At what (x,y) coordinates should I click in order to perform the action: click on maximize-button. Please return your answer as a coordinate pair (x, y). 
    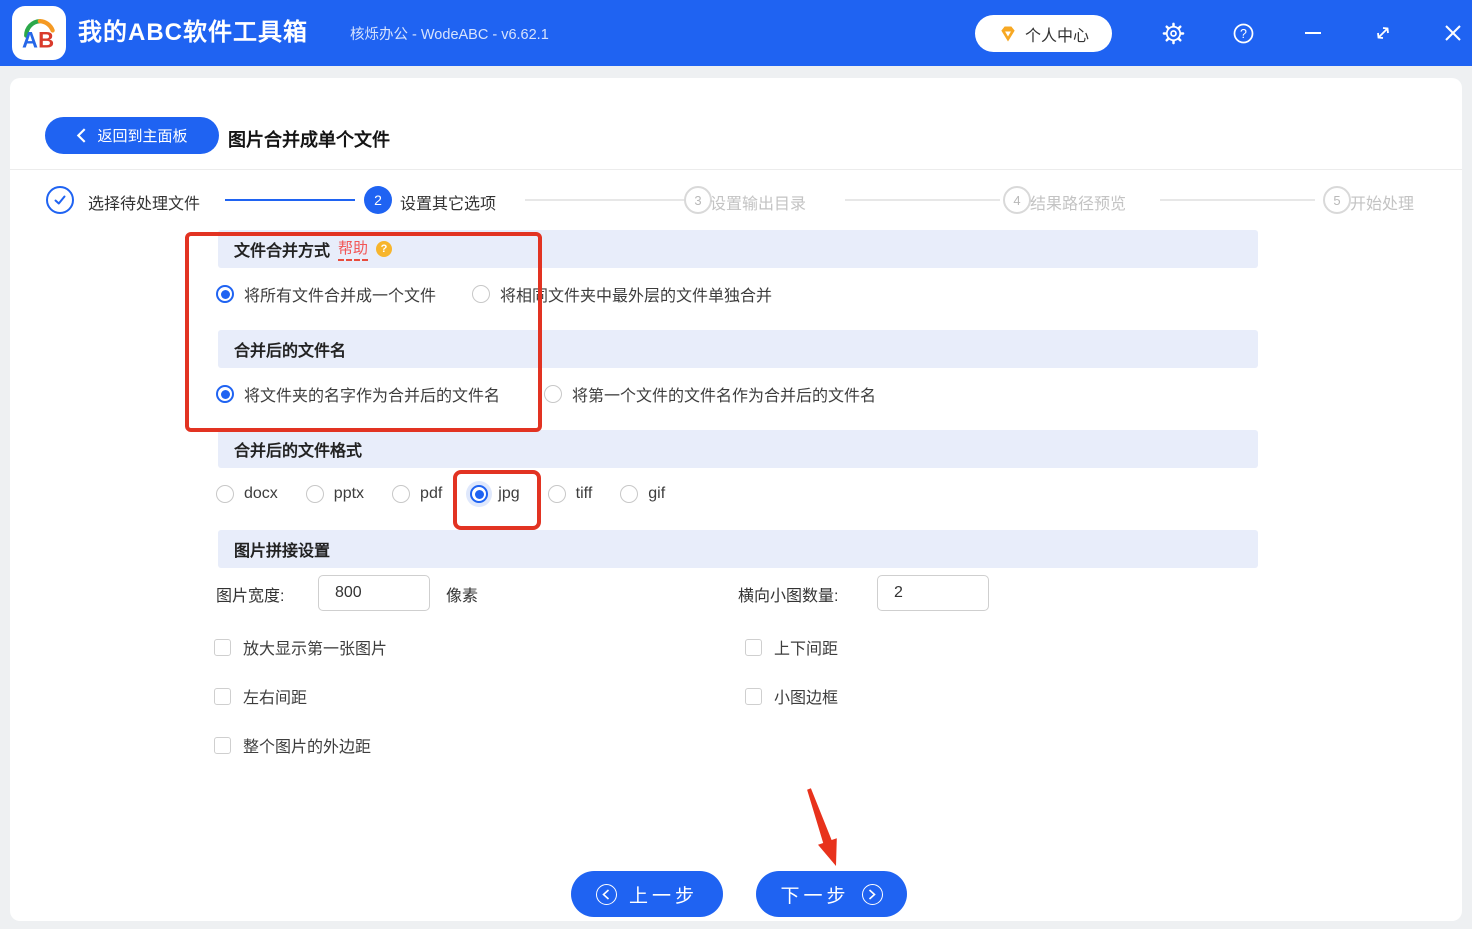
    Looking at the image, I should click on (1383, 33).